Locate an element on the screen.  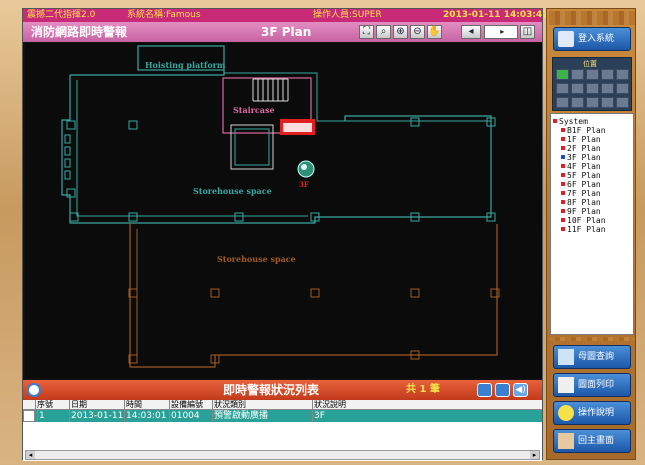
panel-divider-decor is located at coordinates (592, 339).